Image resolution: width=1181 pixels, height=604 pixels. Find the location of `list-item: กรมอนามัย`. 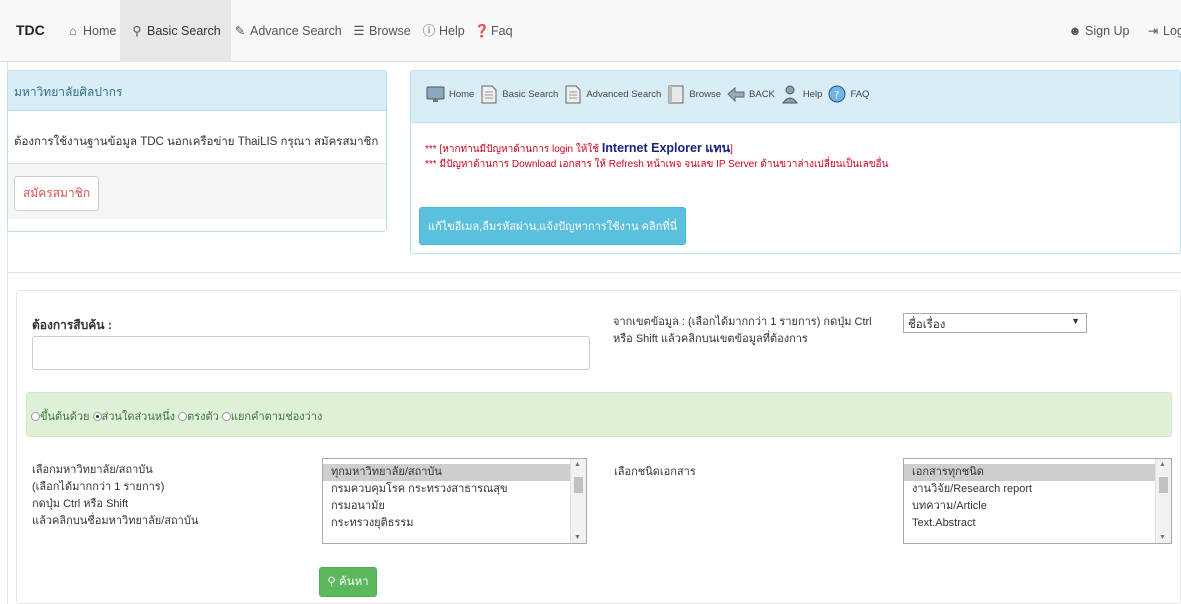

list-item: กรมอนามัย is located at coordinates (454, 506).